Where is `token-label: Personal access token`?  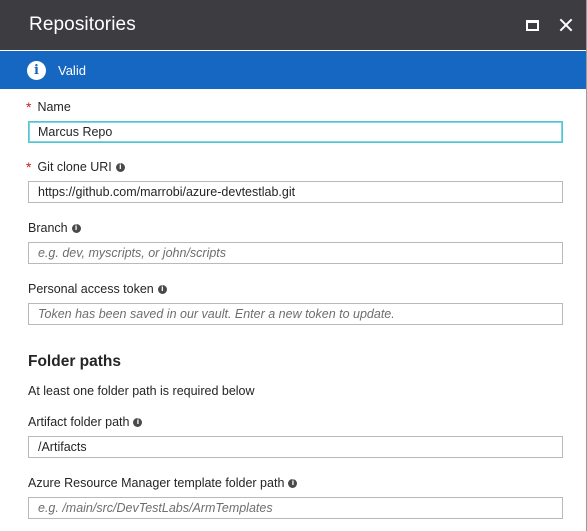 token-label: Personal access token is located at coordinates (91, 289).